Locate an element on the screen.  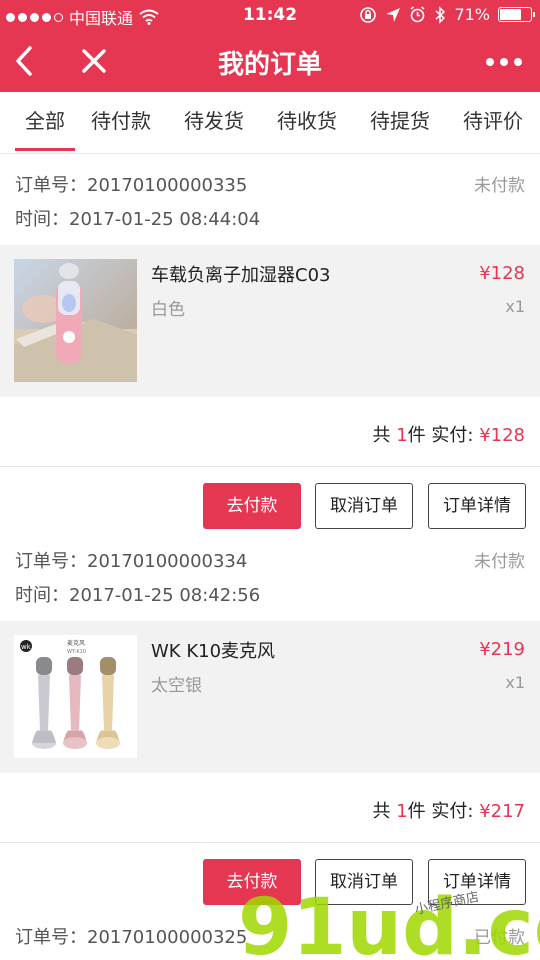
order-time: 时间：2017-01-25 08:42:56 is located at coordinates (138, 595).